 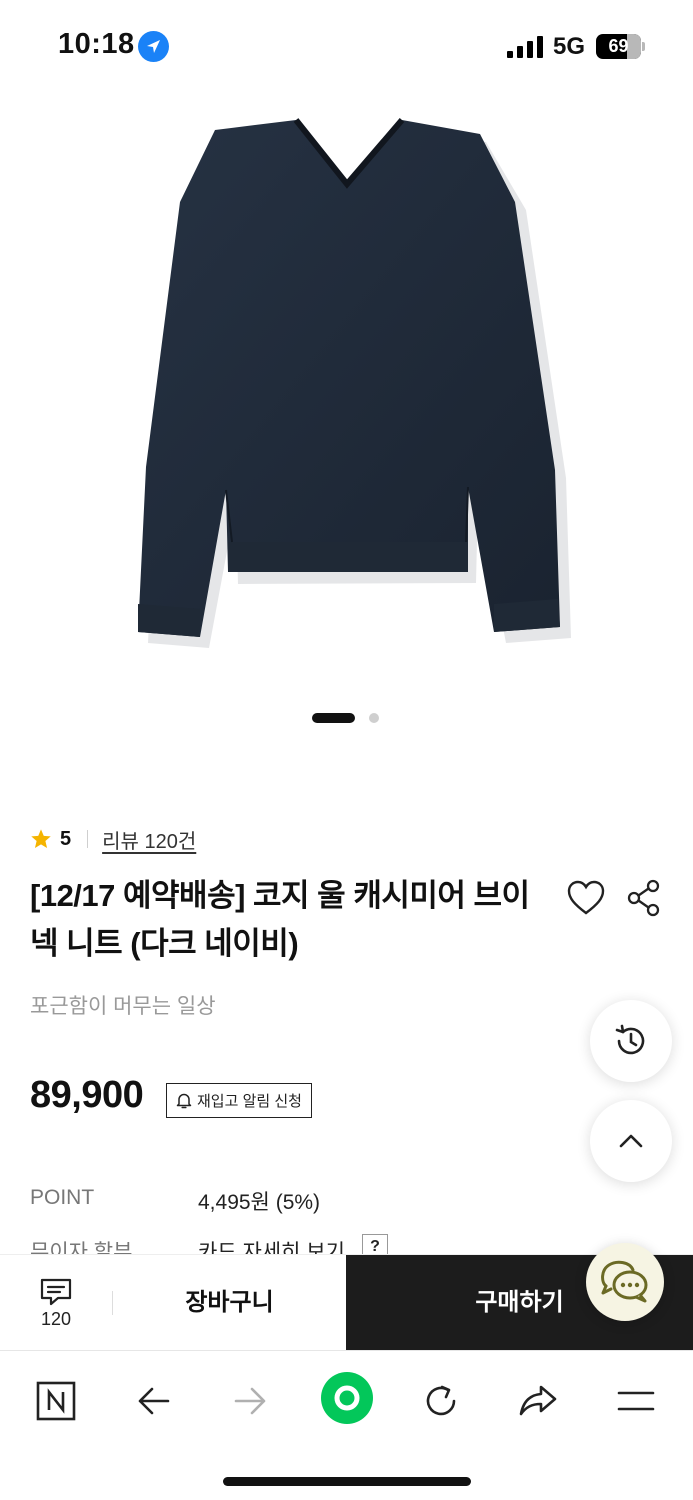 I want to click on help-icon: ?, so click(x=375, y=1244).